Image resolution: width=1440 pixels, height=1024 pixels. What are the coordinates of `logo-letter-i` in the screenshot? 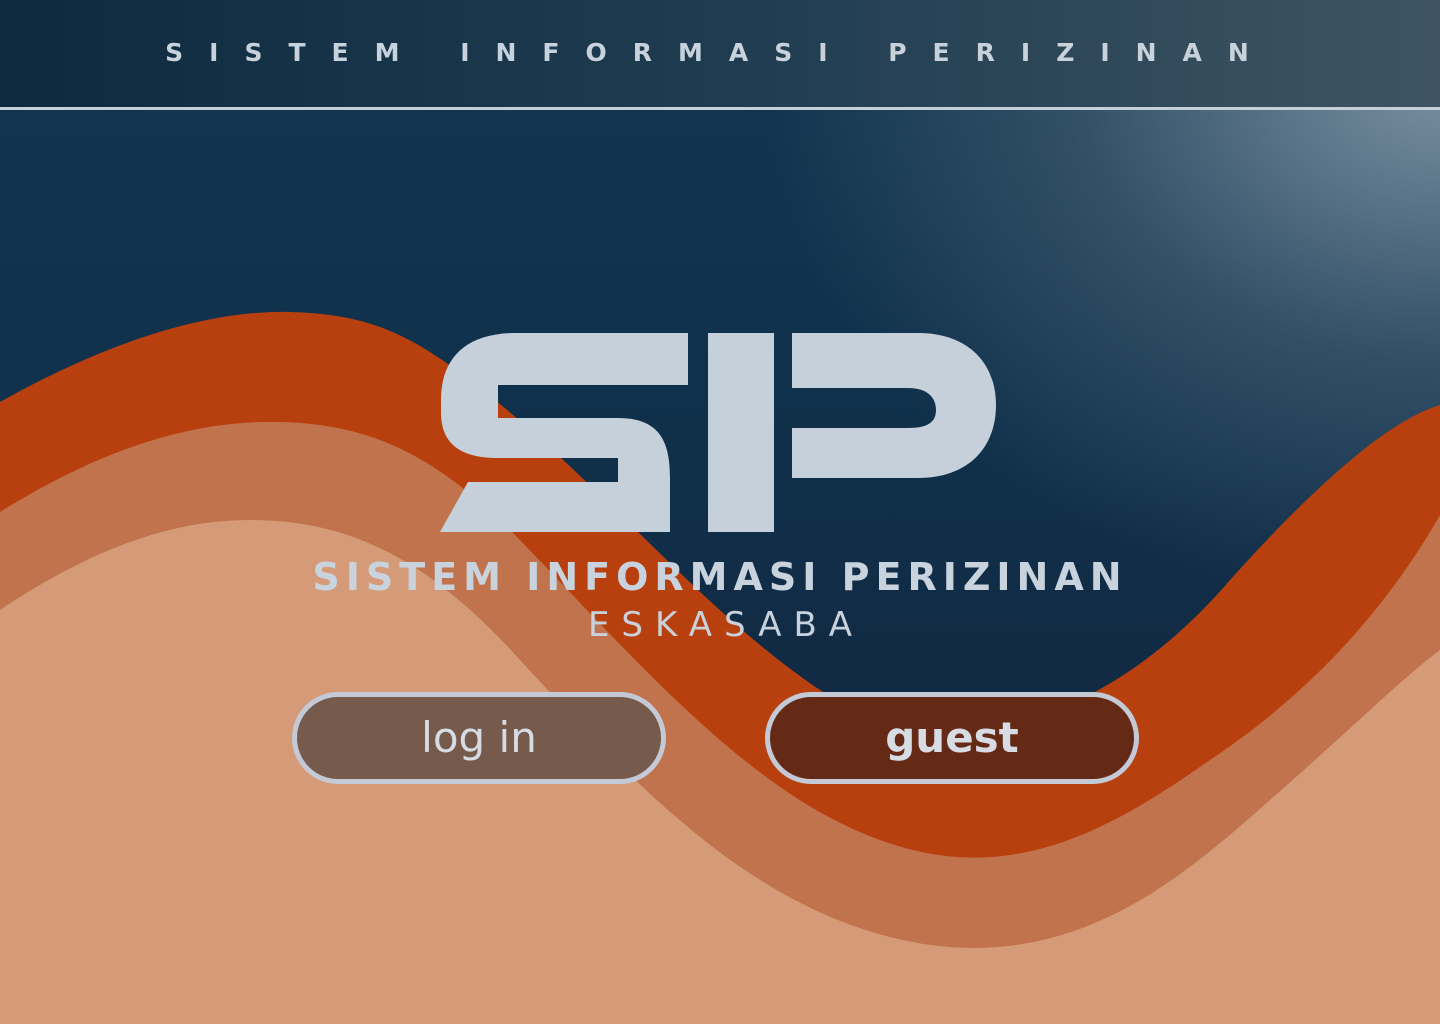 It's located at (741, 432).